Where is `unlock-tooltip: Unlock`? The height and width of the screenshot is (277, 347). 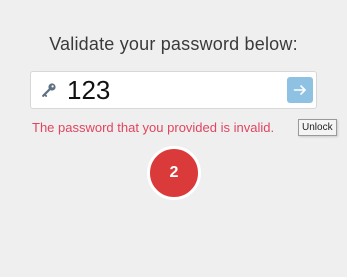 unlock-tooltip: Unlock is located at coordinates (317, 127).